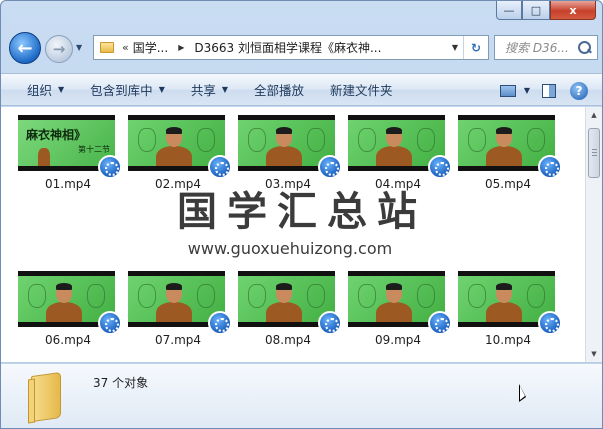 The width and height of the screenshot is (603, 429). What do you see at coordinates (68, 340) in the screenshot?
I see `file-name: 06.mp4` at bounding box center [68, 340].